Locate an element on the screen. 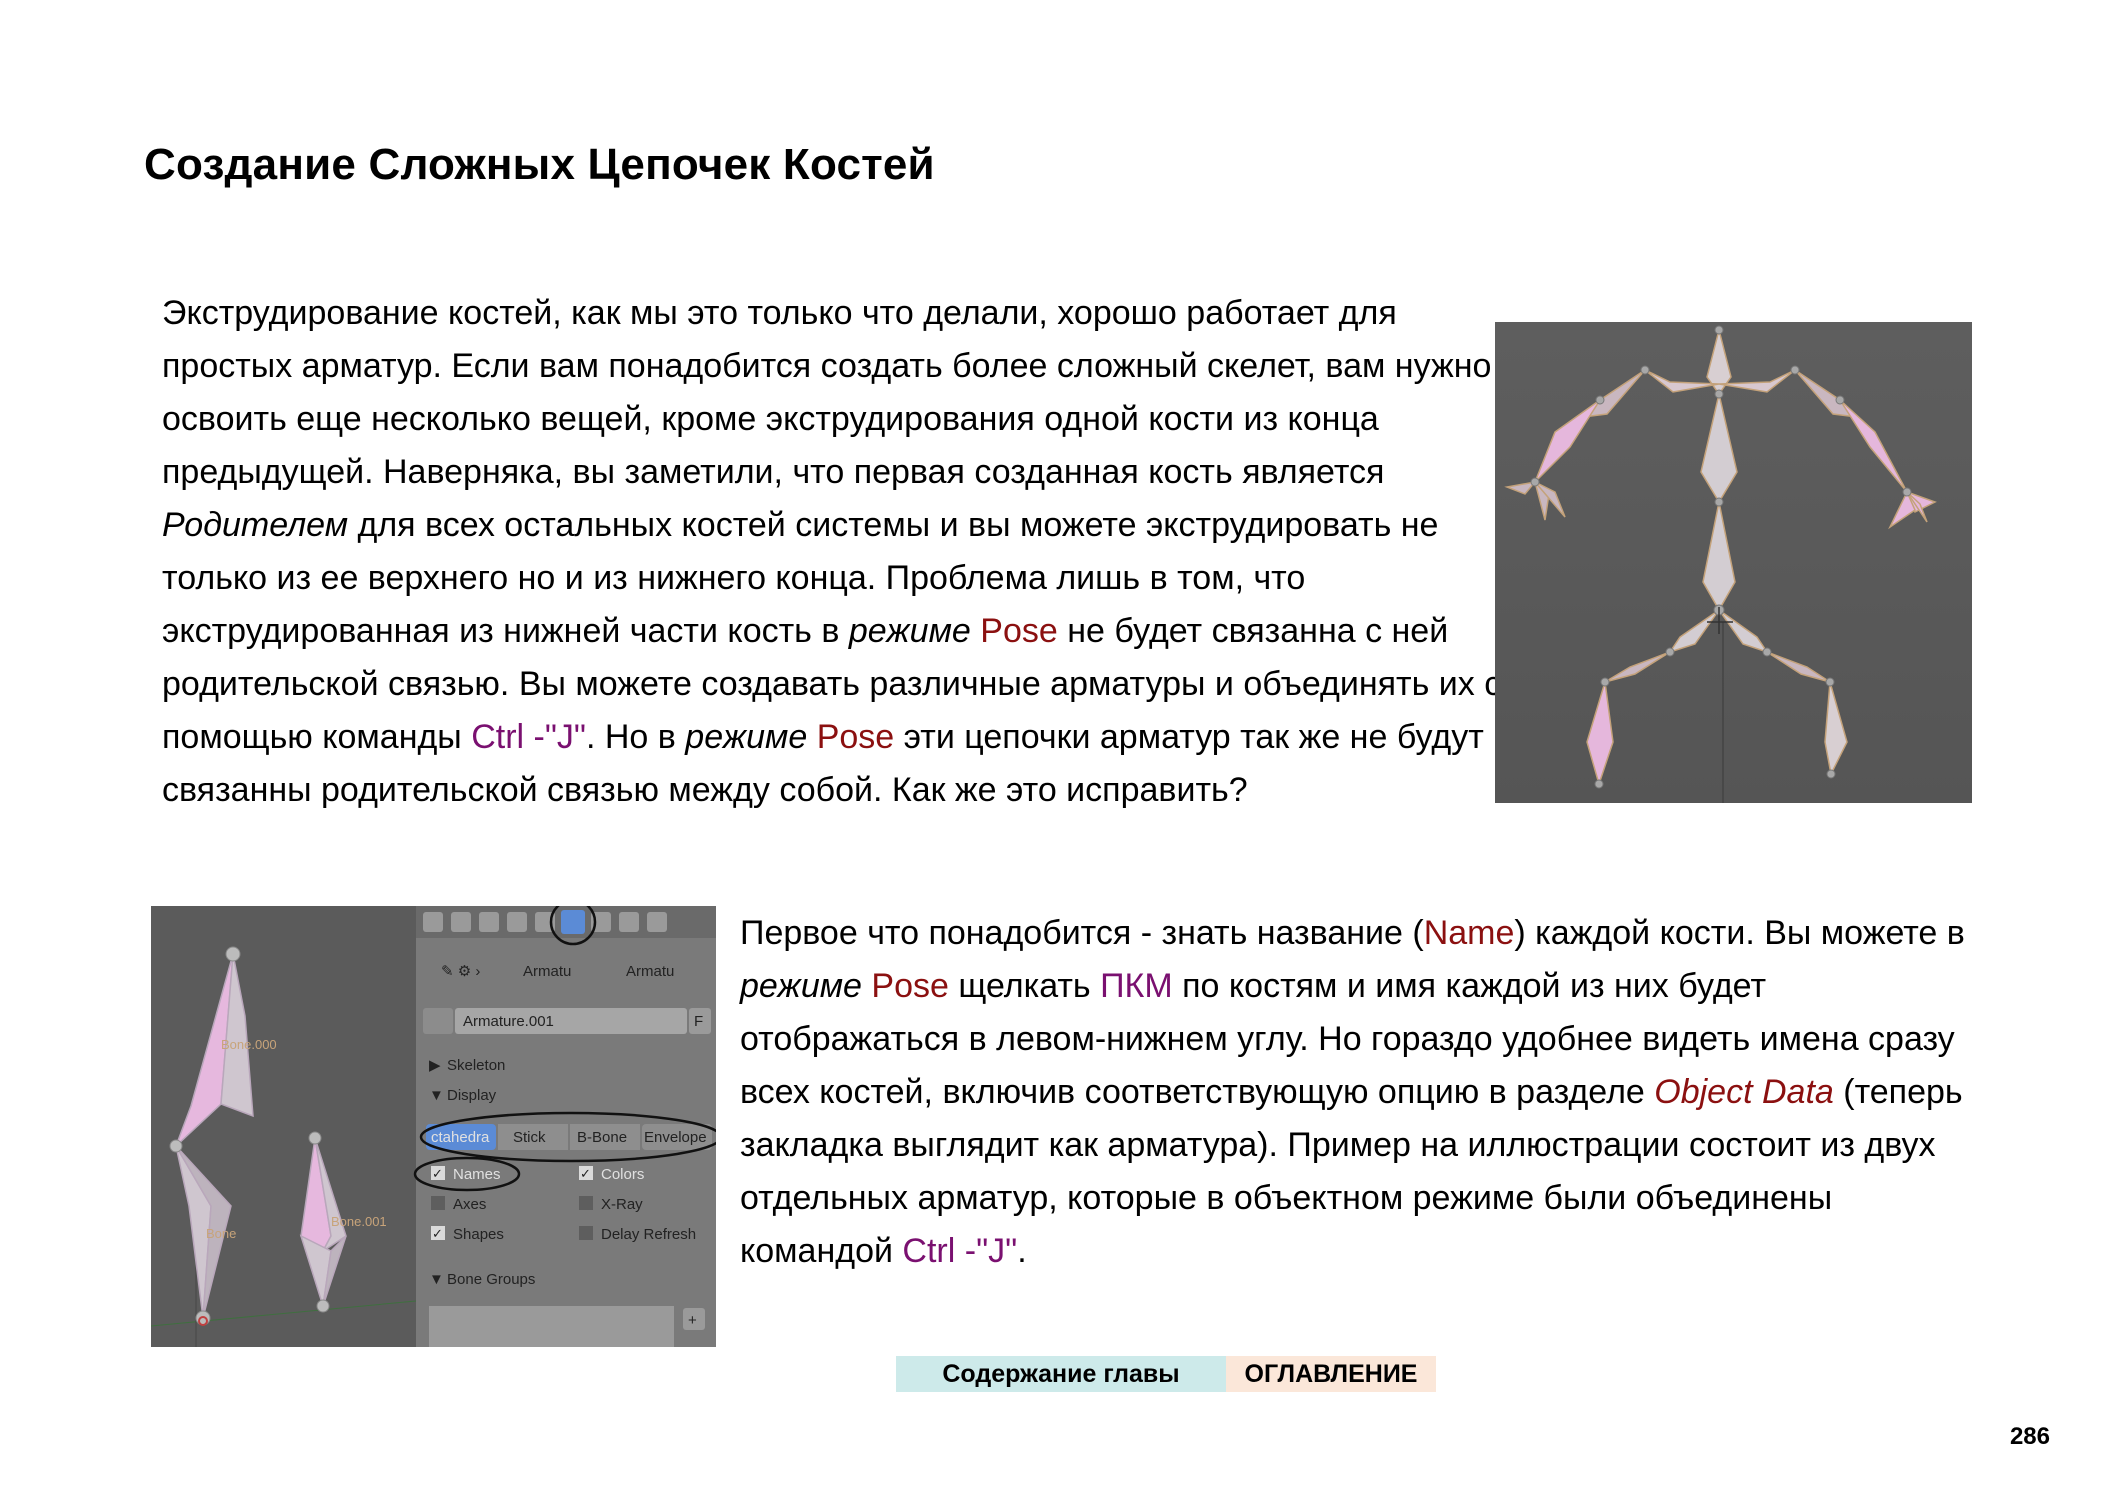  table-of-contents-link: ОГЛАВЛЕНИЕ is located at coordinates (1331, 1374).